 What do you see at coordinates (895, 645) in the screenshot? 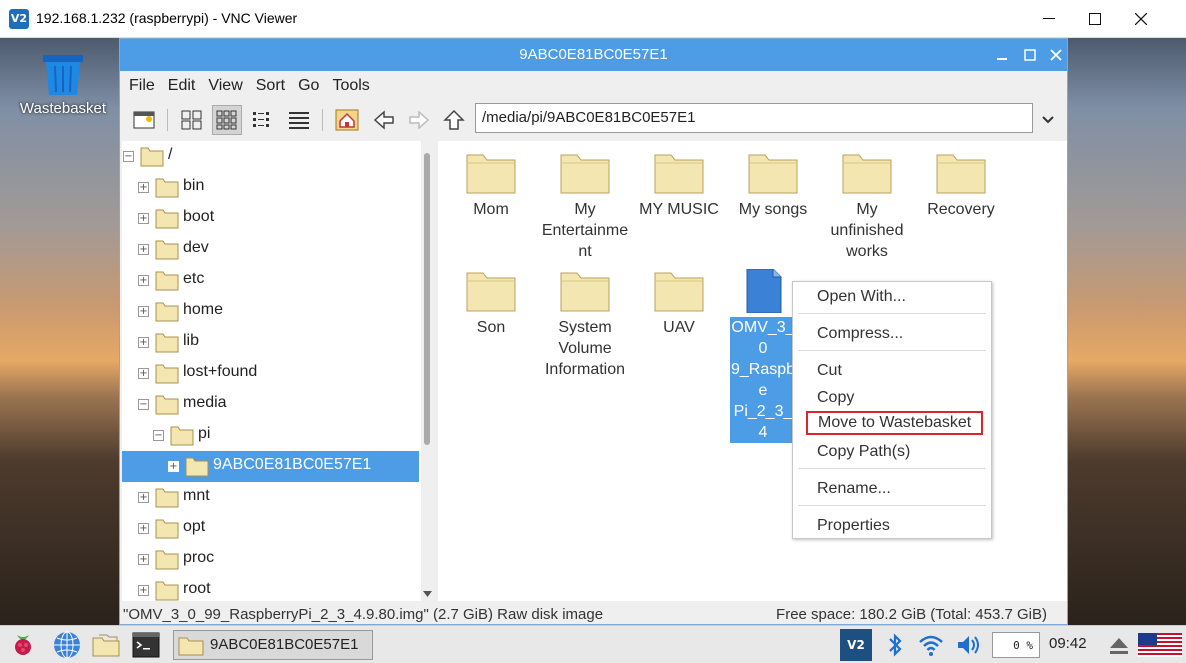
I see `bluetooth-icon` at bounding box center [895, 645].